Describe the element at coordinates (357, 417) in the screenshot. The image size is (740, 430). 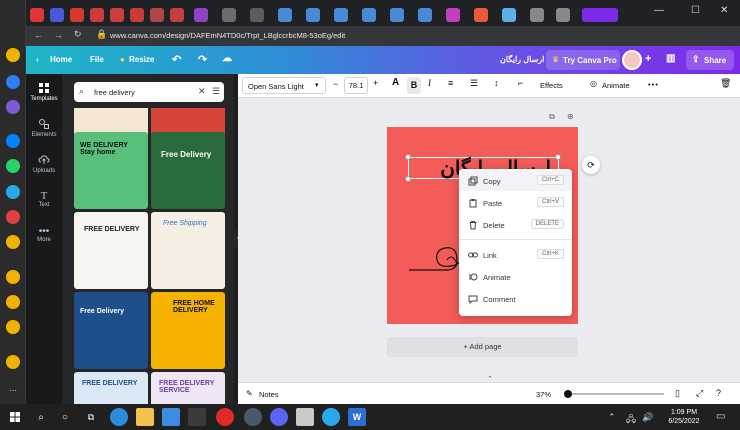
I see `word-icon: W` at that location.